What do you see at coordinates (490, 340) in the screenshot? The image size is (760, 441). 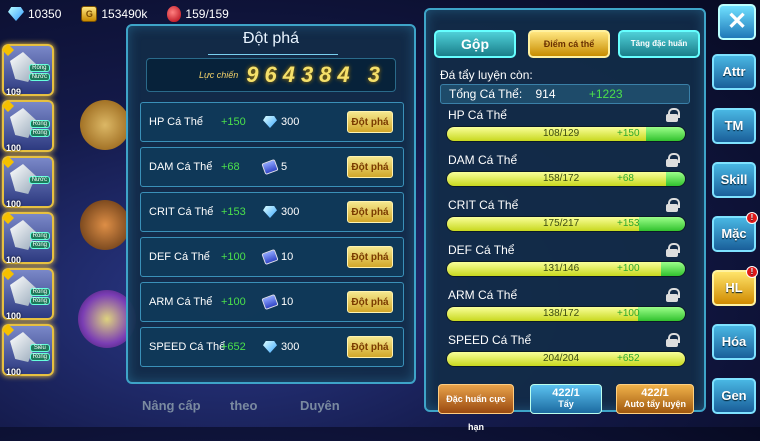 I see `training-stat-name: SPEED Cá Thể` at bounding box center [490, 340].